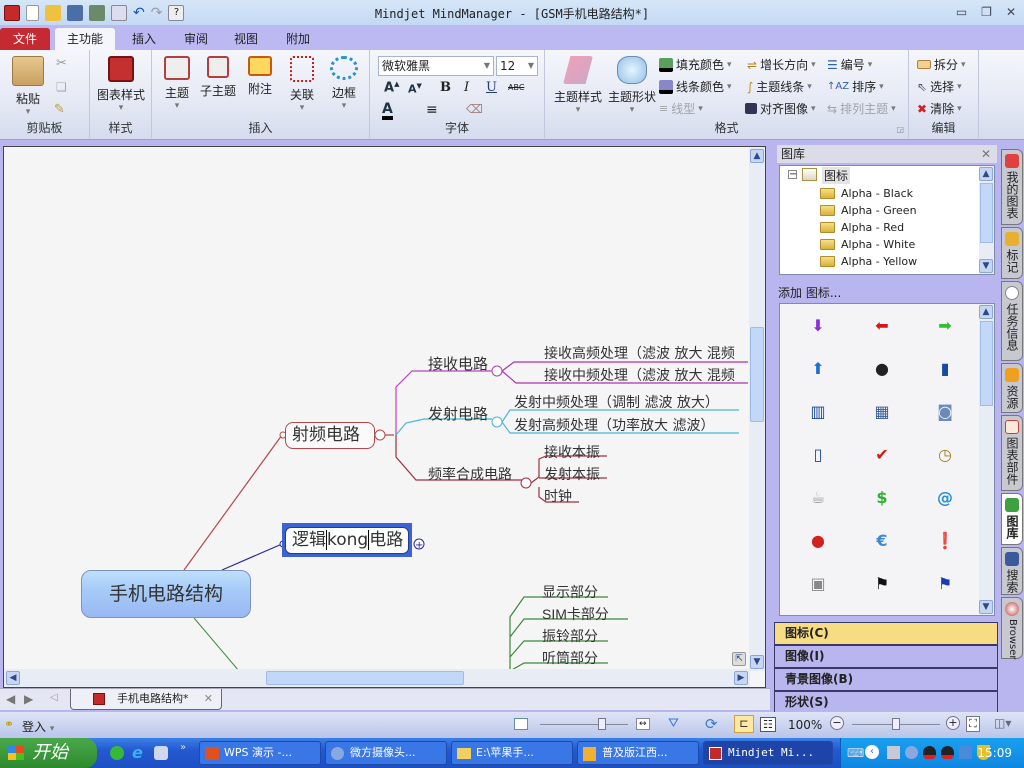  What do you see at coordinates (818, 541) in the screenshot?
I see `alarm-bell-icon: ●` at bounding box center [818, 541].